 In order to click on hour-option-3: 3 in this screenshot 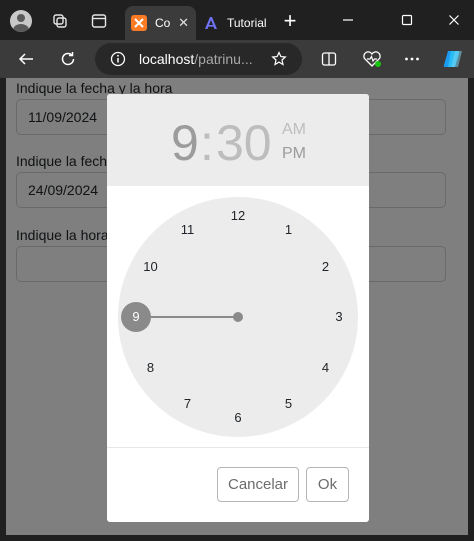, I will do `click(339, 317)`.